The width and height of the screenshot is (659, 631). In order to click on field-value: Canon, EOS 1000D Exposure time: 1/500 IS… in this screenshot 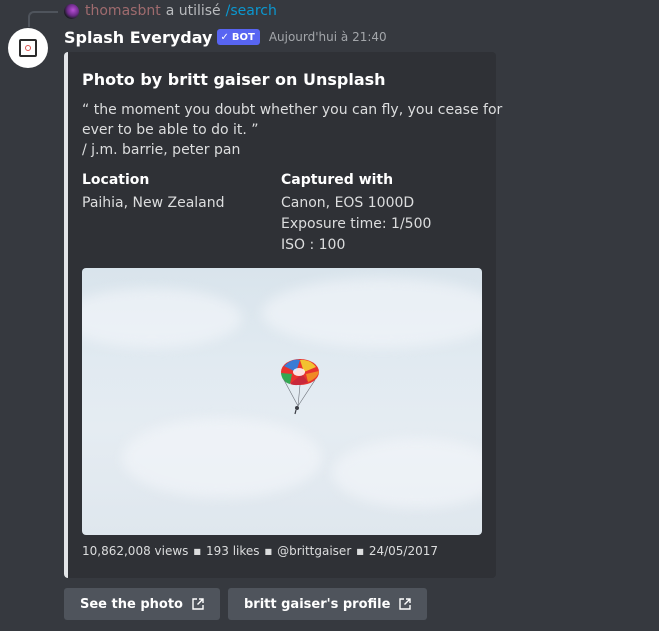, I will do `click(356, 224)`.